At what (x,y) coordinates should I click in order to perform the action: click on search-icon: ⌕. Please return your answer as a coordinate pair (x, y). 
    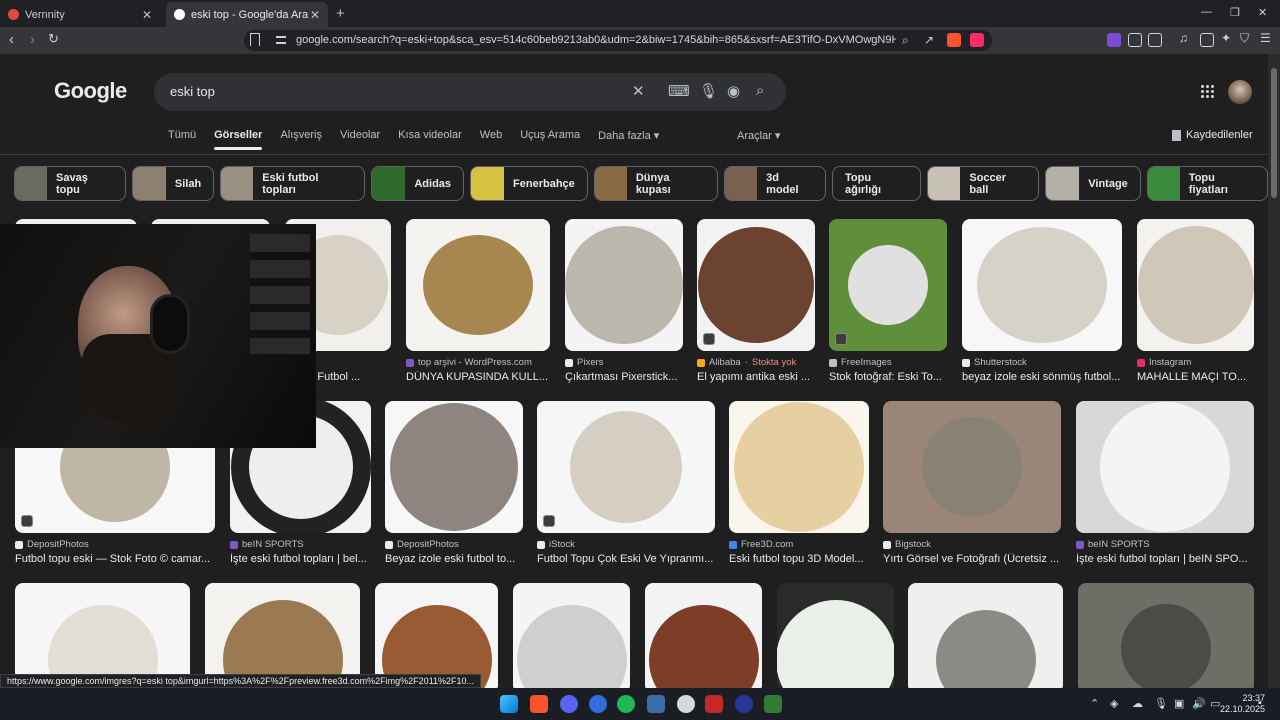
    Looking at the image, I should click on (760, 90).